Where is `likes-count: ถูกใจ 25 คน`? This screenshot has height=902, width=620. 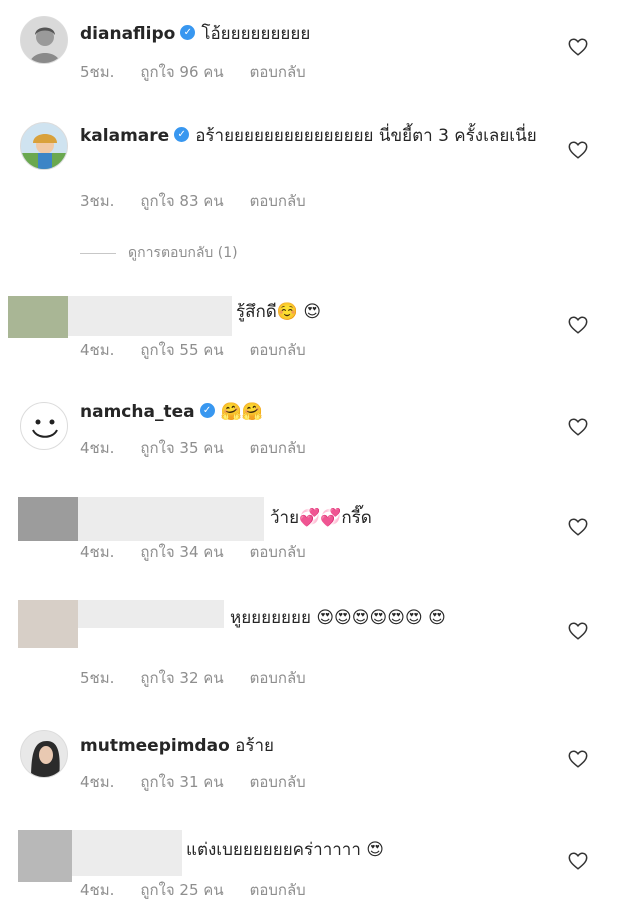 likes-count: ถูกใจ 25 คน is located at coordinates (181, 890).